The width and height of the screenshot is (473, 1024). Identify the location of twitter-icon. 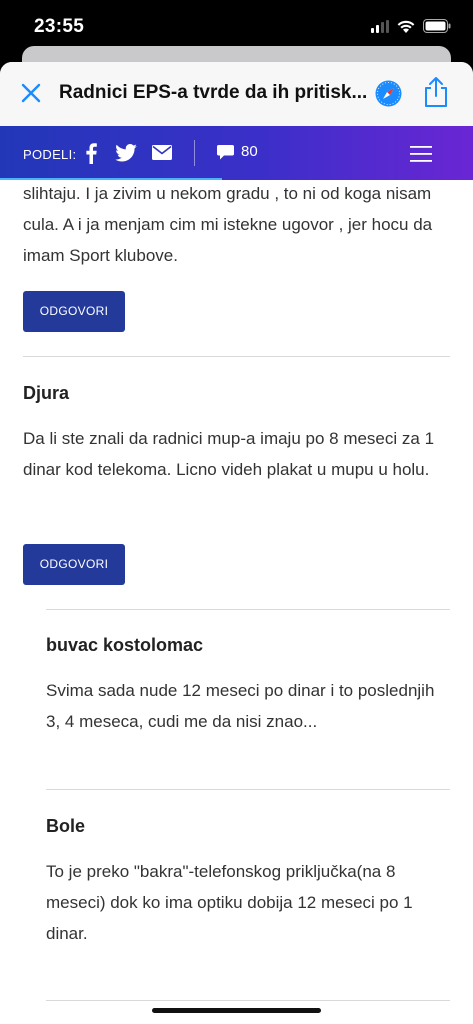
(126, 153).